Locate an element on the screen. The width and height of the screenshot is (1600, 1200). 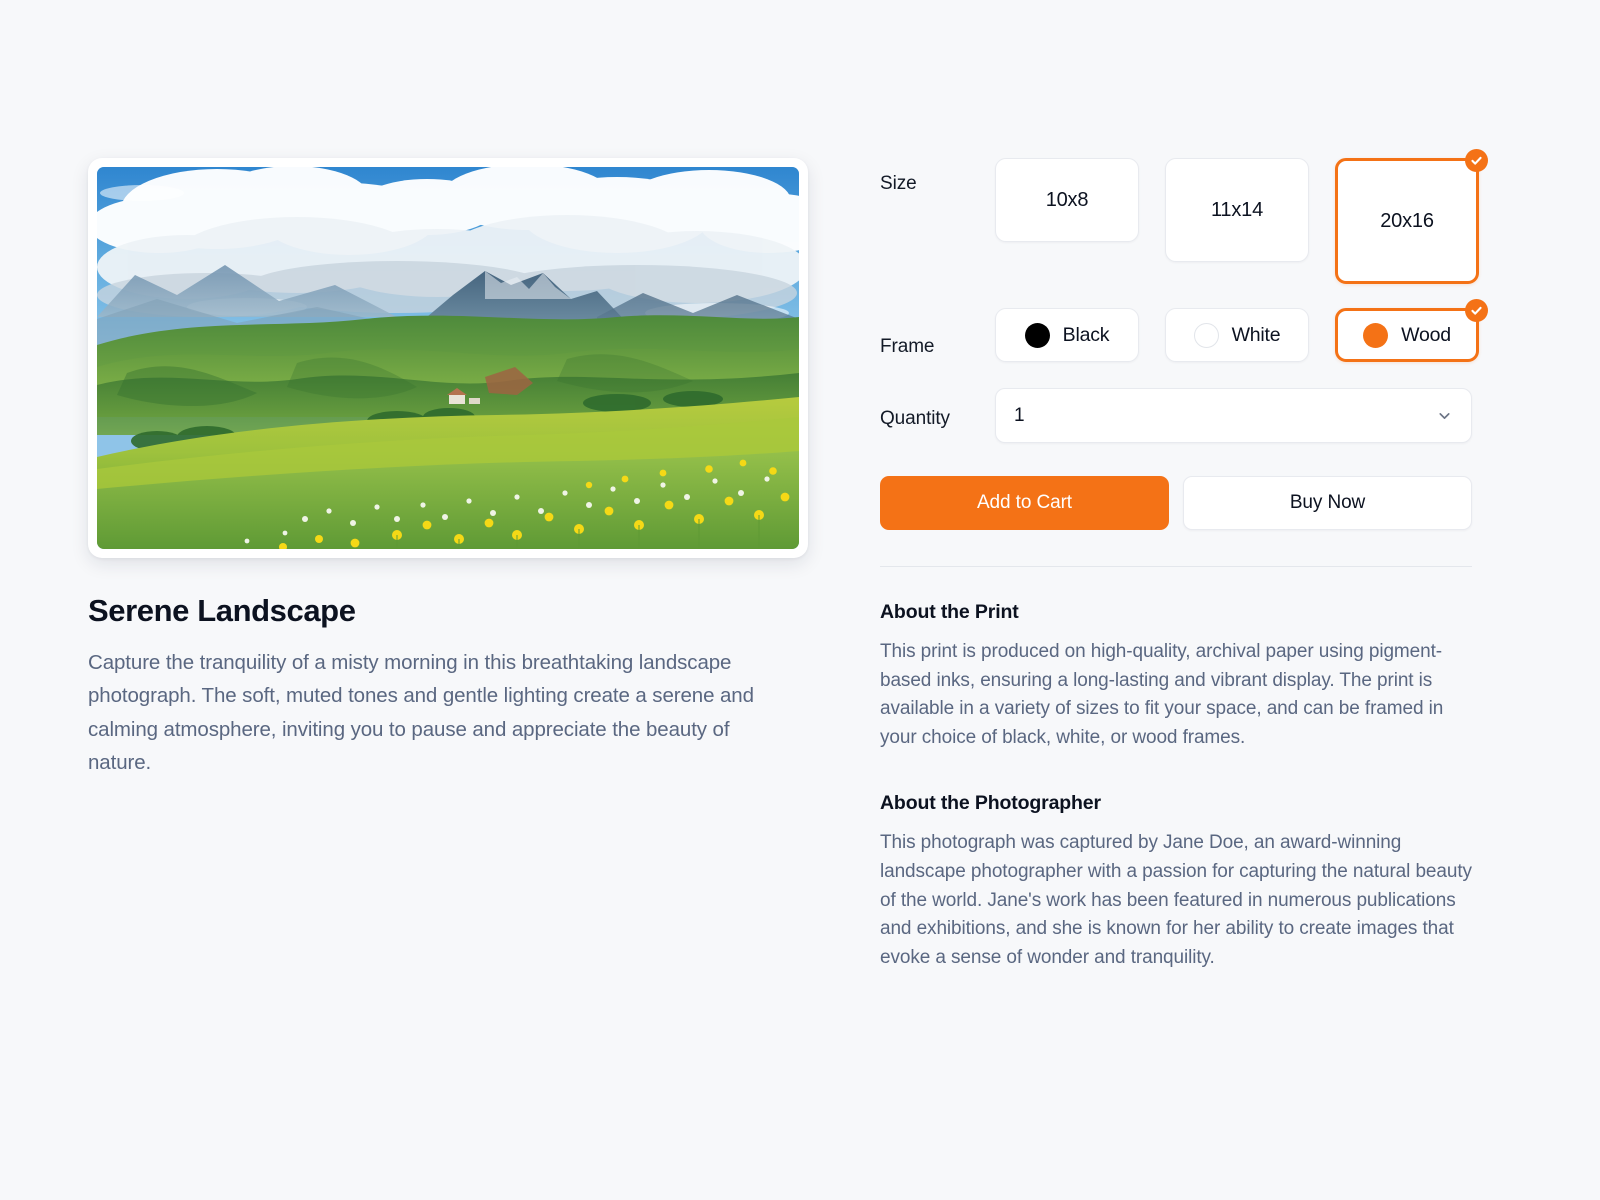
color-swatch-wood-icon is located at coordinates (1376, 335).